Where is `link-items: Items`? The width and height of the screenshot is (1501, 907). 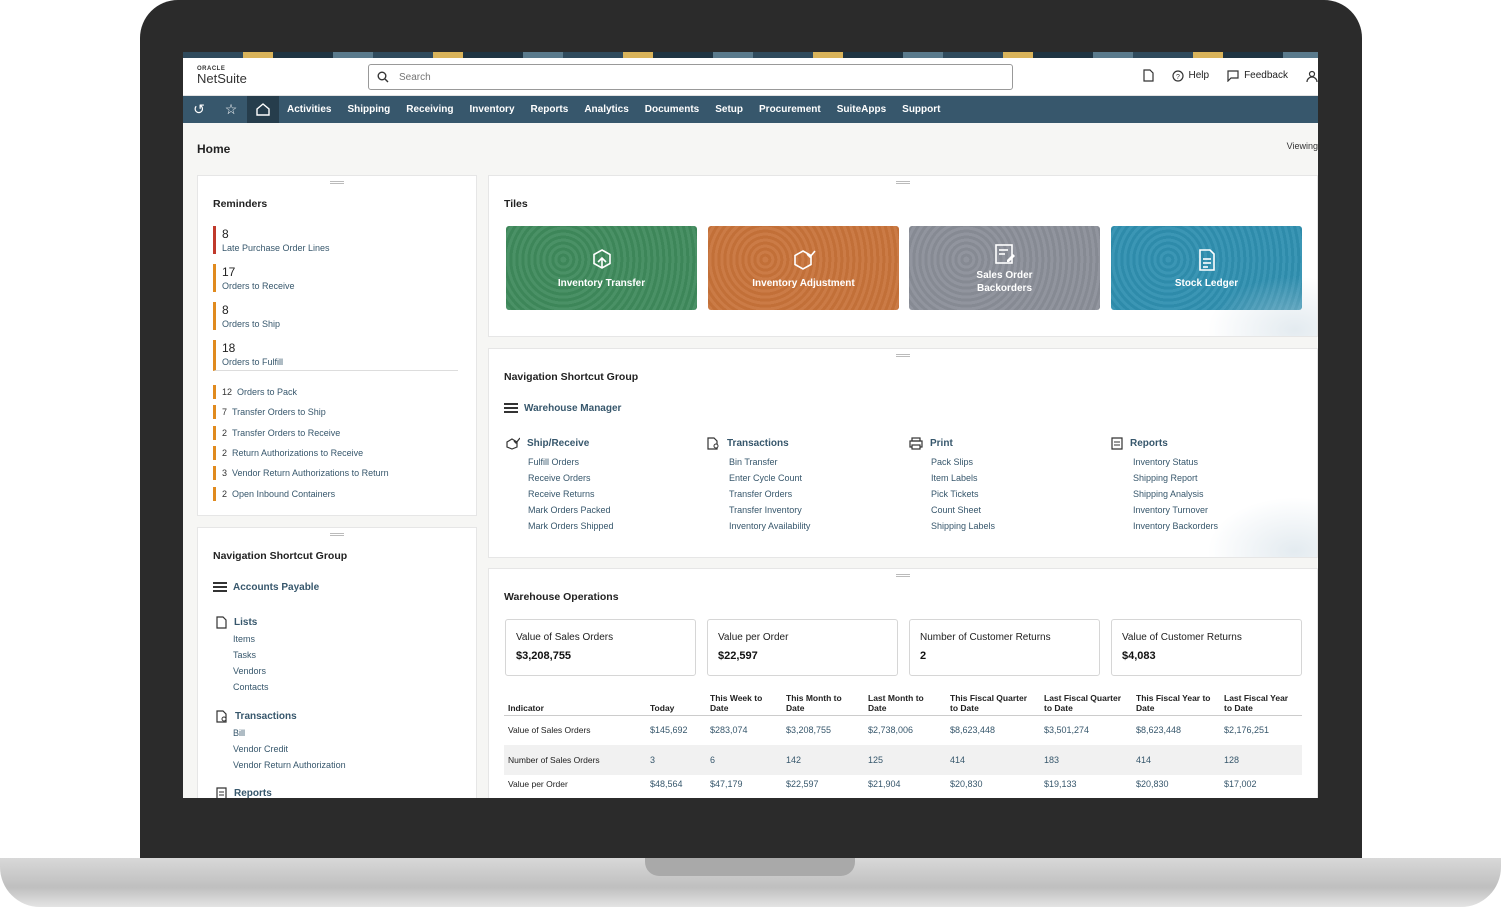 link-items: Items is located at coordinates (251, 639).